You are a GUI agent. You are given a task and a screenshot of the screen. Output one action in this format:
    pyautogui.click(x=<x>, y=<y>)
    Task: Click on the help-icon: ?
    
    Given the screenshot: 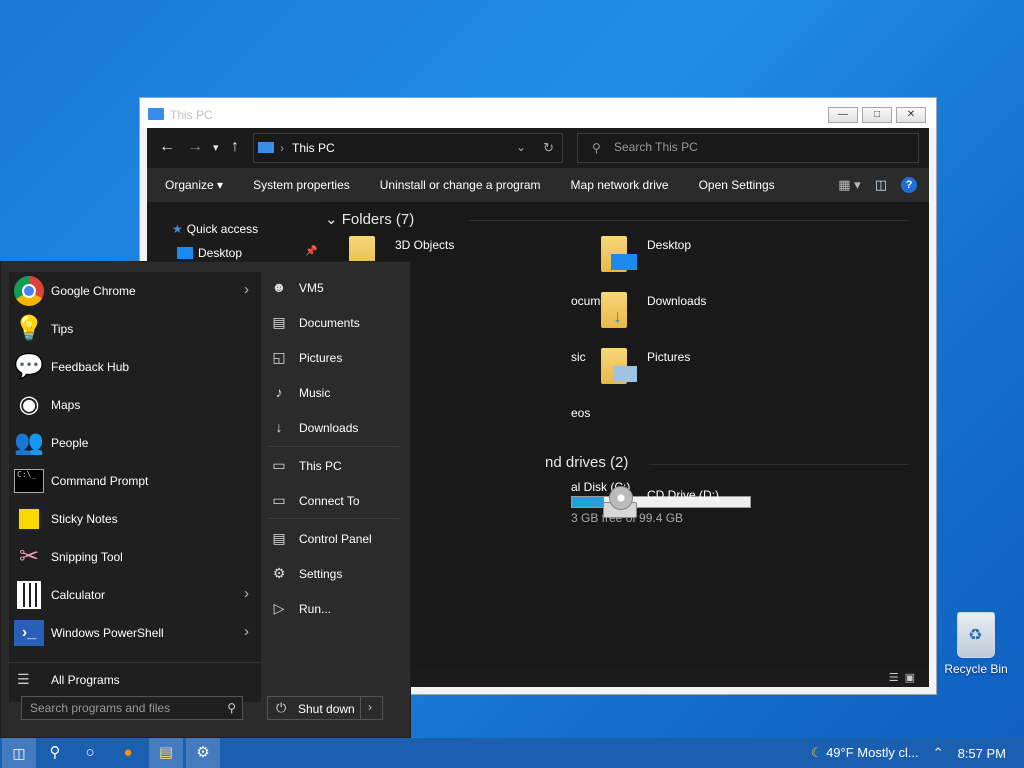 What is the action you would take?
    pyautogui.click(x=909, y=185)
    